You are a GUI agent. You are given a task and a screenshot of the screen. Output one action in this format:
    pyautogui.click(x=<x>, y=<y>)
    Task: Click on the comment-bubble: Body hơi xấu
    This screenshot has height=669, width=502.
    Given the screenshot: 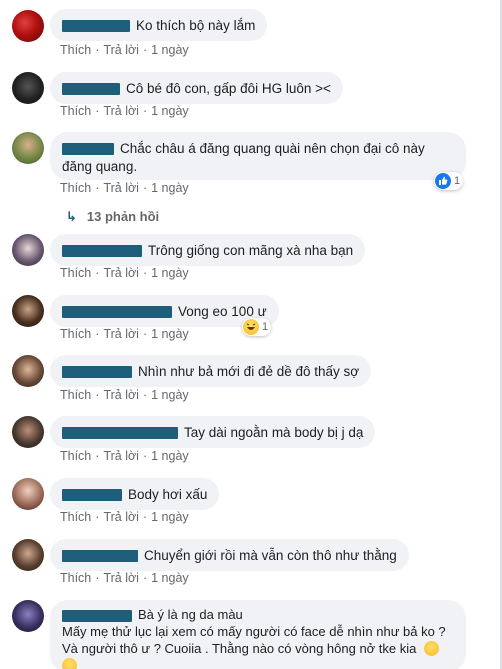 What is the action you would take?
    pyautogui.click(x=135, y=494)
    